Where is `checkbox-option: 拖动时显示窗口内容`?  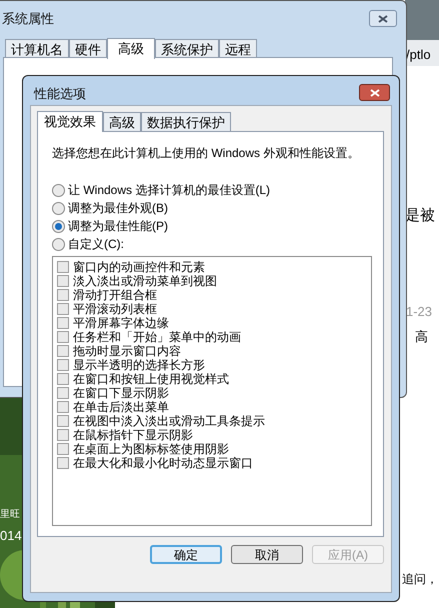 checkbox-option: 拖动时显示窗口内容 is located at coordinates (214, 351).